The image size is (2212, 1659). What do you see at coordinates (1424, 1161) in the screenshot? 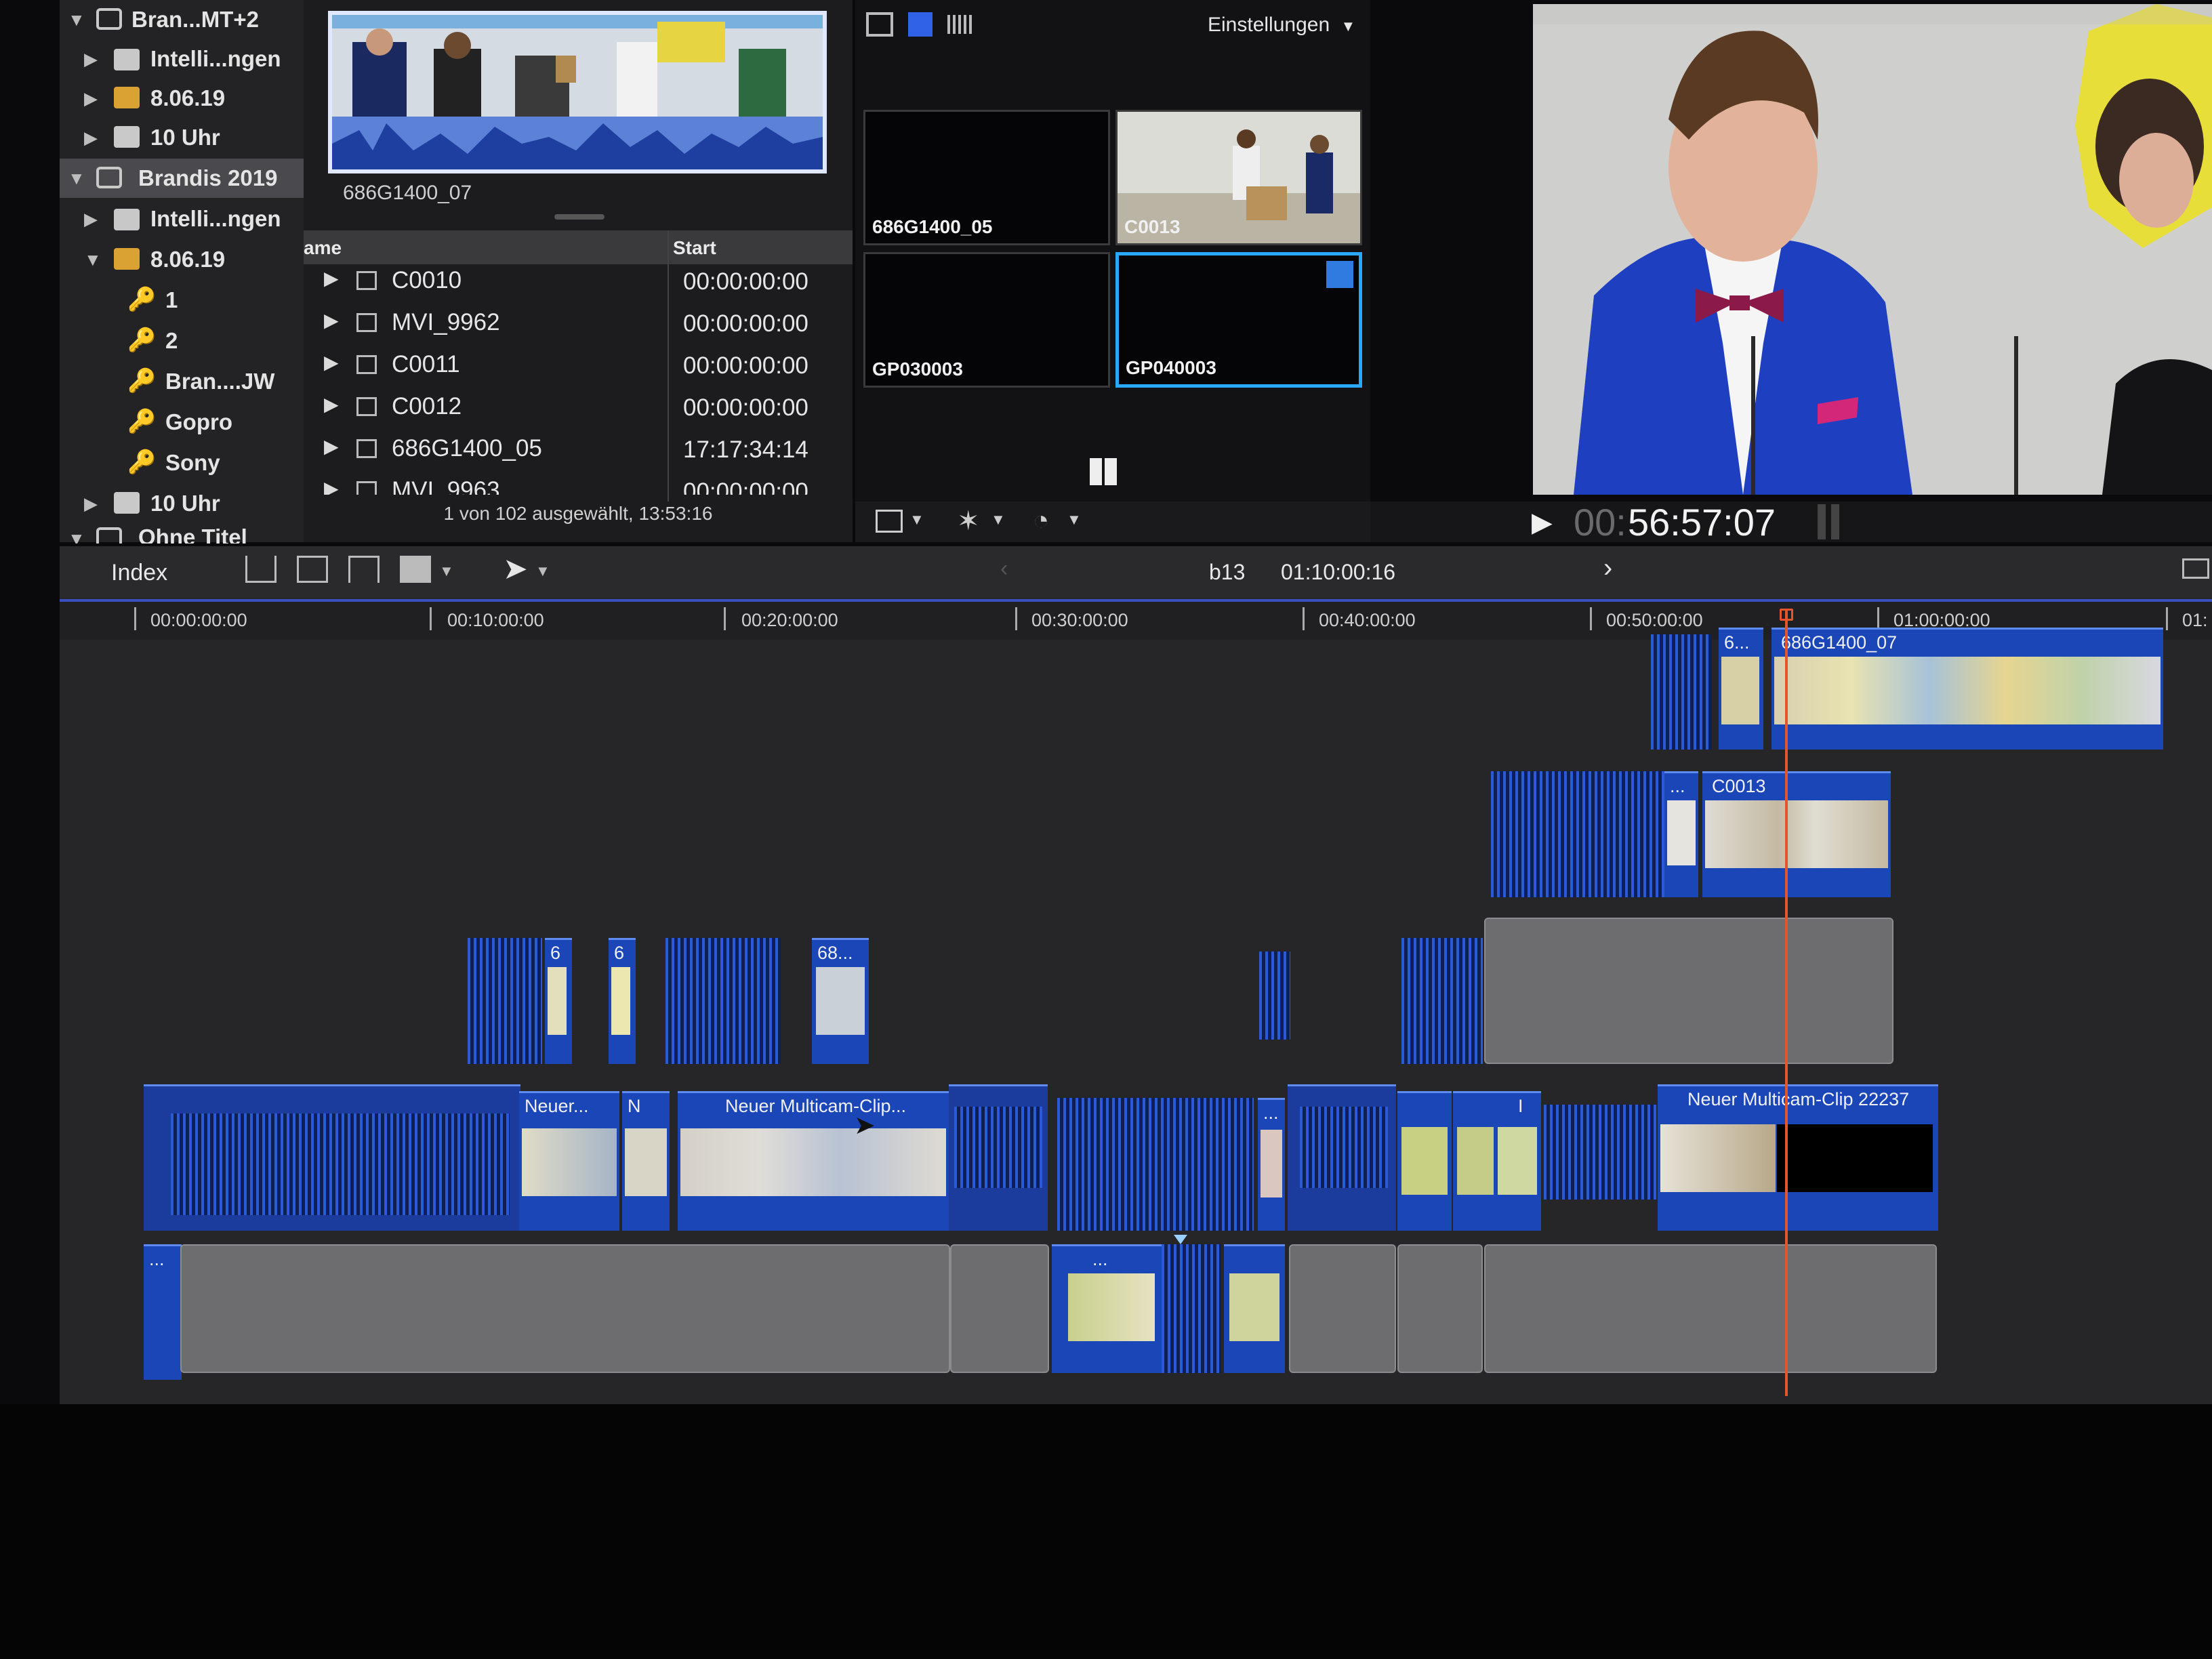
I see `multicam-clip` at bounding box center [1424, 1161].